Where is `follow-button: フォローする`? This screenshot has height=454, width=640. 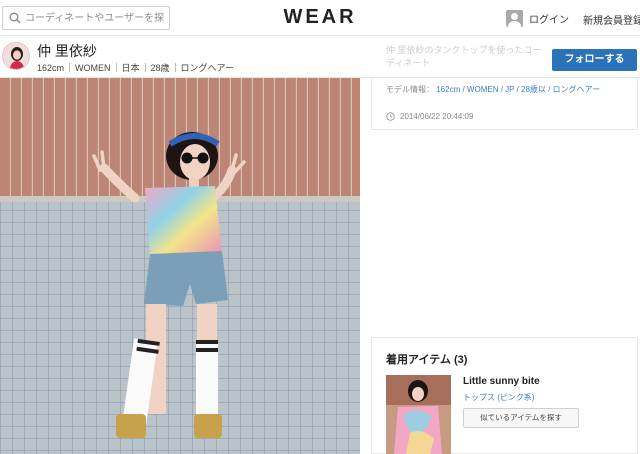 follow-button: フォローする is located at coordinates (594, 60).